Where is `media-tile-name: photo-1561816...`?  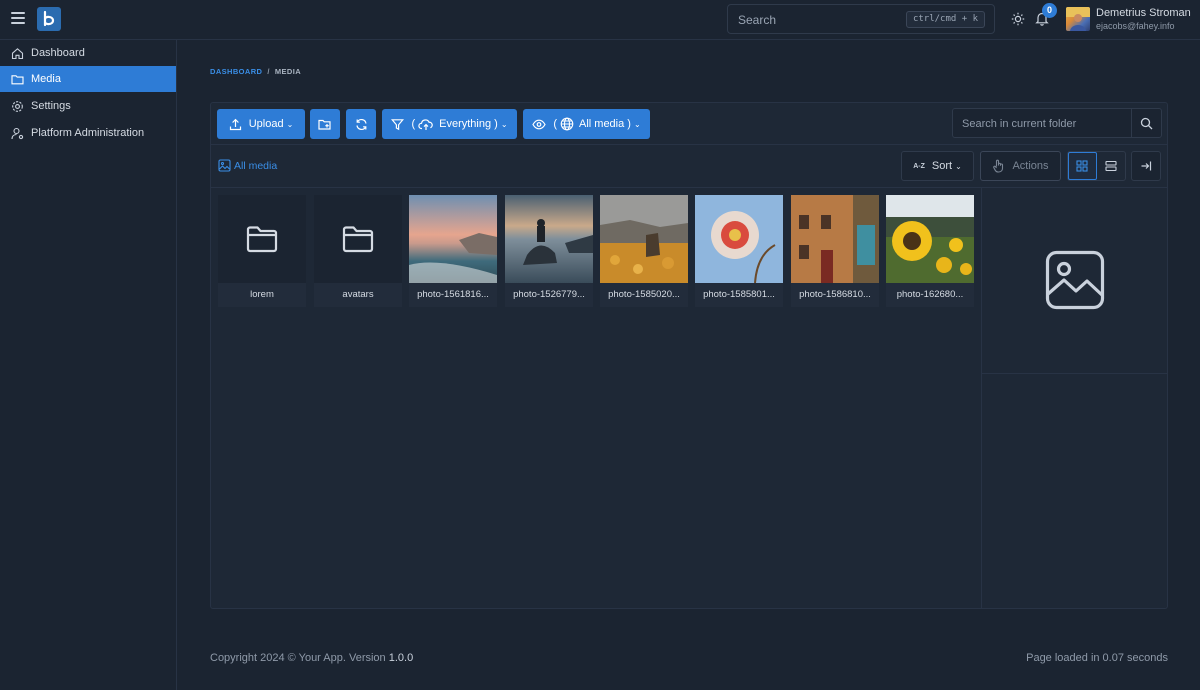 media-tile-name: photo-1561816... is located at coordinates (453, 294).